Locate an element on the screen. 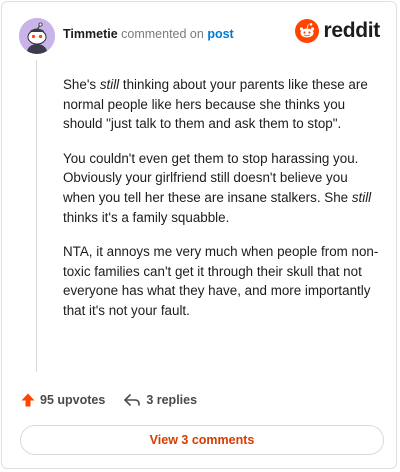 Image resolution: width=400 pixels, height=472 pixels. upvote-arrow-icon is located at coordinates (28, 400).